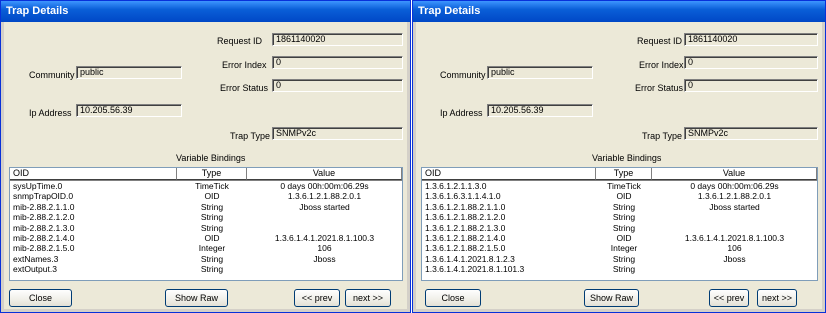 The image size is (826, 313). I want to click on table-row: mib-2.88.2.1.1.0 String Jboss started, so click(206, 207).